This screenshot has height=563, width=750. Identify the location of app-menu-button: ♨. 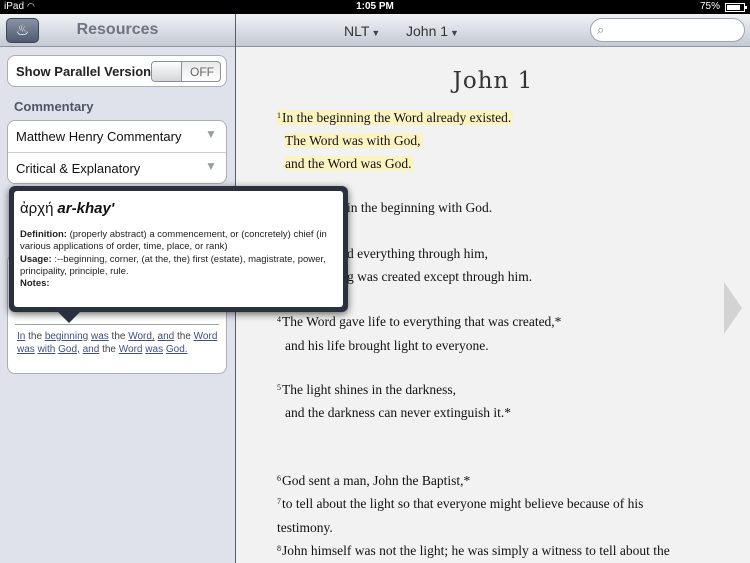
(22, 30).